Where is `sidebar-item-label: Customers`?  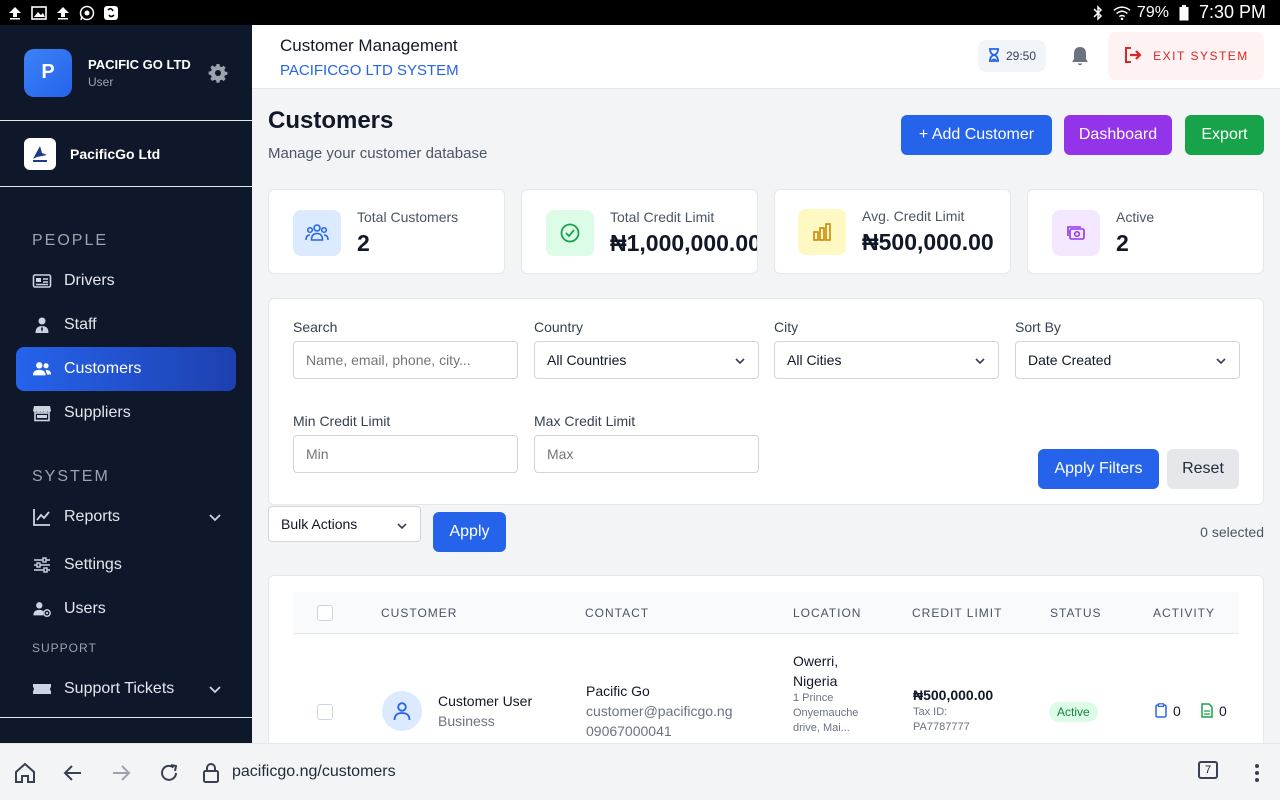 sidebar-item-label: Customers is located at coordinates (103, 368).